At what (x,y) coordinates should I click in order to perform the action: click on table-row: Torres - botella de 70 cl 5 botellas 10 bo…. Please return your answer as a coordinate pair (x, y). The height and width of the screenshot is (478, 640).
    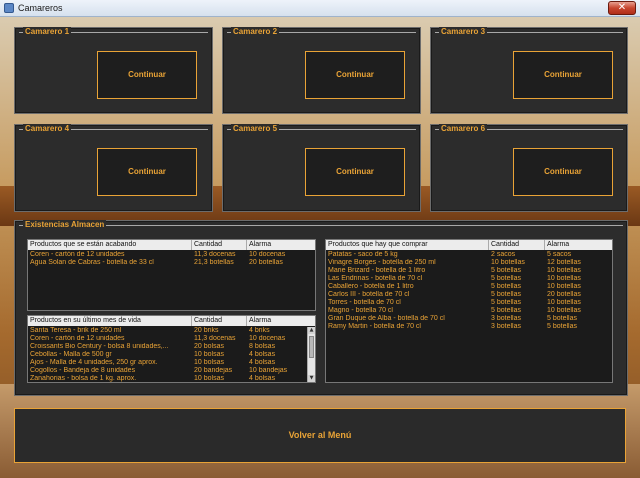
    Looking at the image, I should click on (469, 303).